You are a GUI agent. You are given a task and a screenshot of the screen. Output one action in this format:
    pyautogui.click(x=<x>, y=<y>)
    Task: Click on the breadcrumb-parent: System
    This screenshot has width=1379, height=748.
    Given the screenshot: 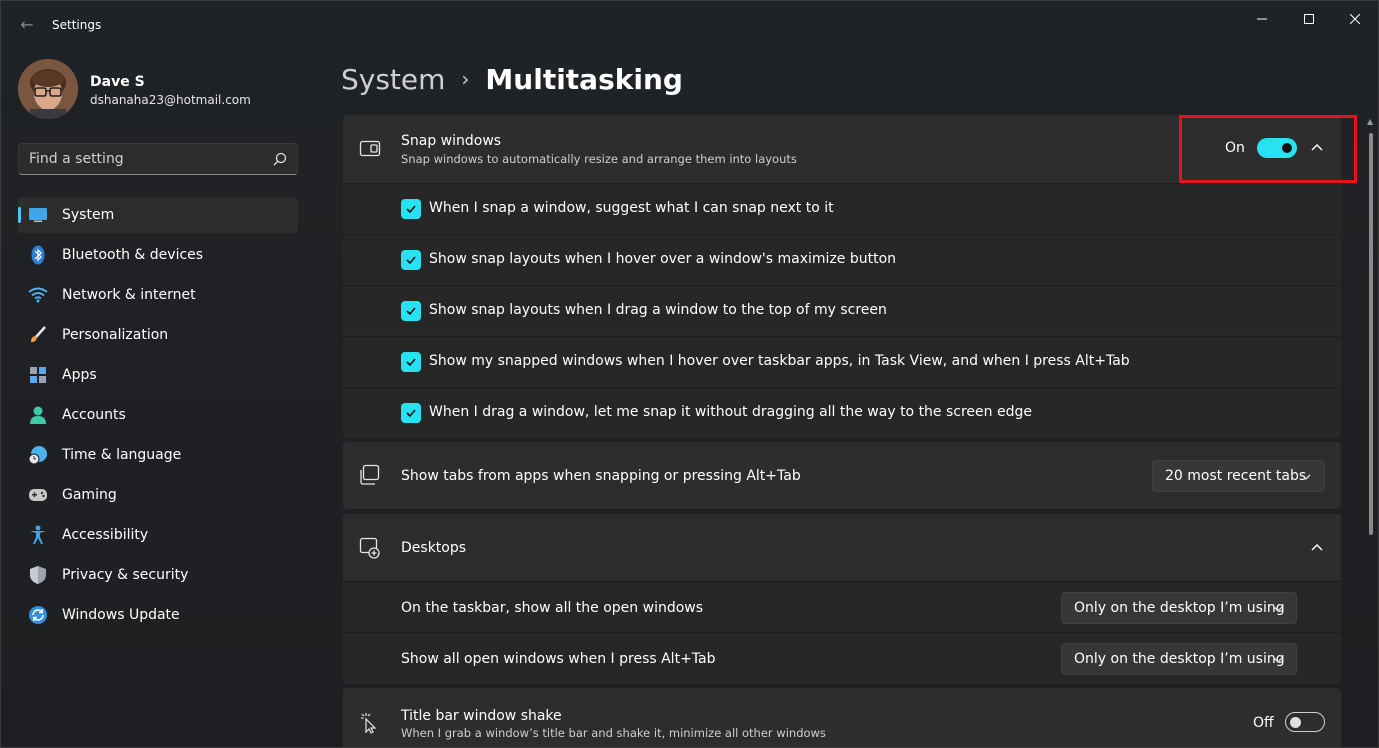 What is the action you would take?
    pyautogui.click(x=393, y=79)
    